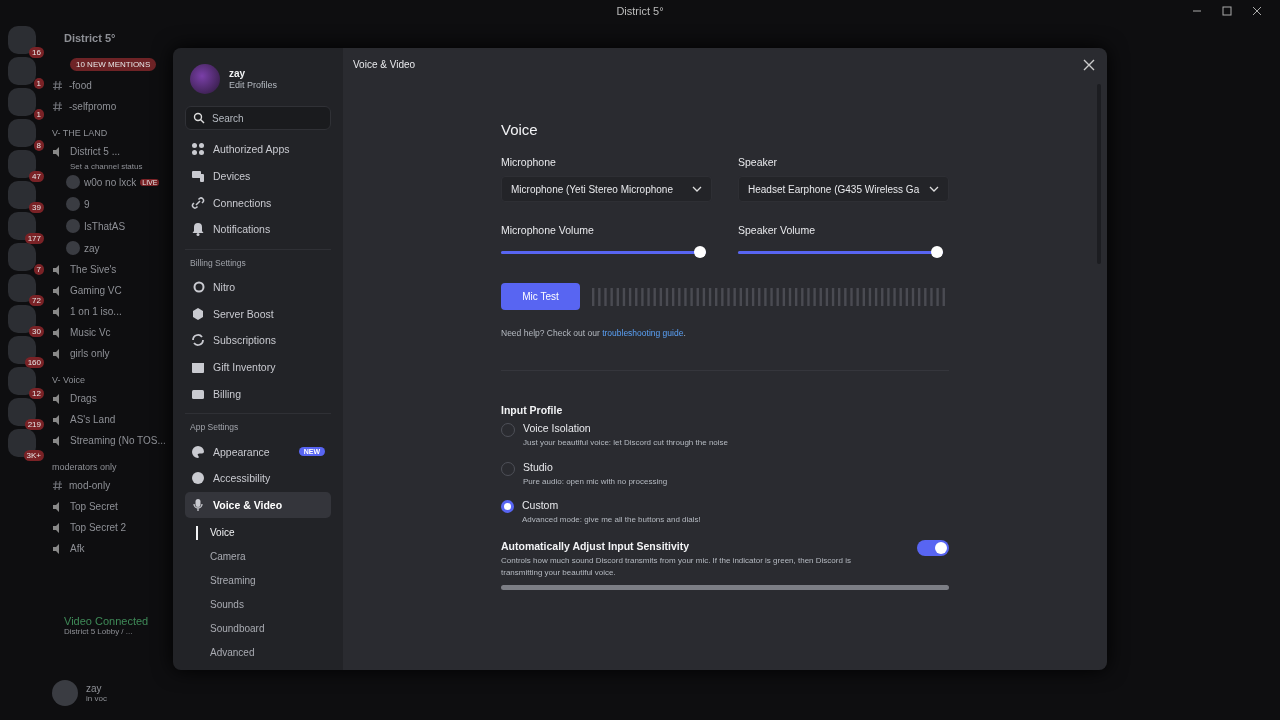 The height and width of the screenshot is (720, 1280). What do you see at coordinates (529, 162) in the screenshot?
I see `field-label: Microphone` at bounding box center [529, 162].